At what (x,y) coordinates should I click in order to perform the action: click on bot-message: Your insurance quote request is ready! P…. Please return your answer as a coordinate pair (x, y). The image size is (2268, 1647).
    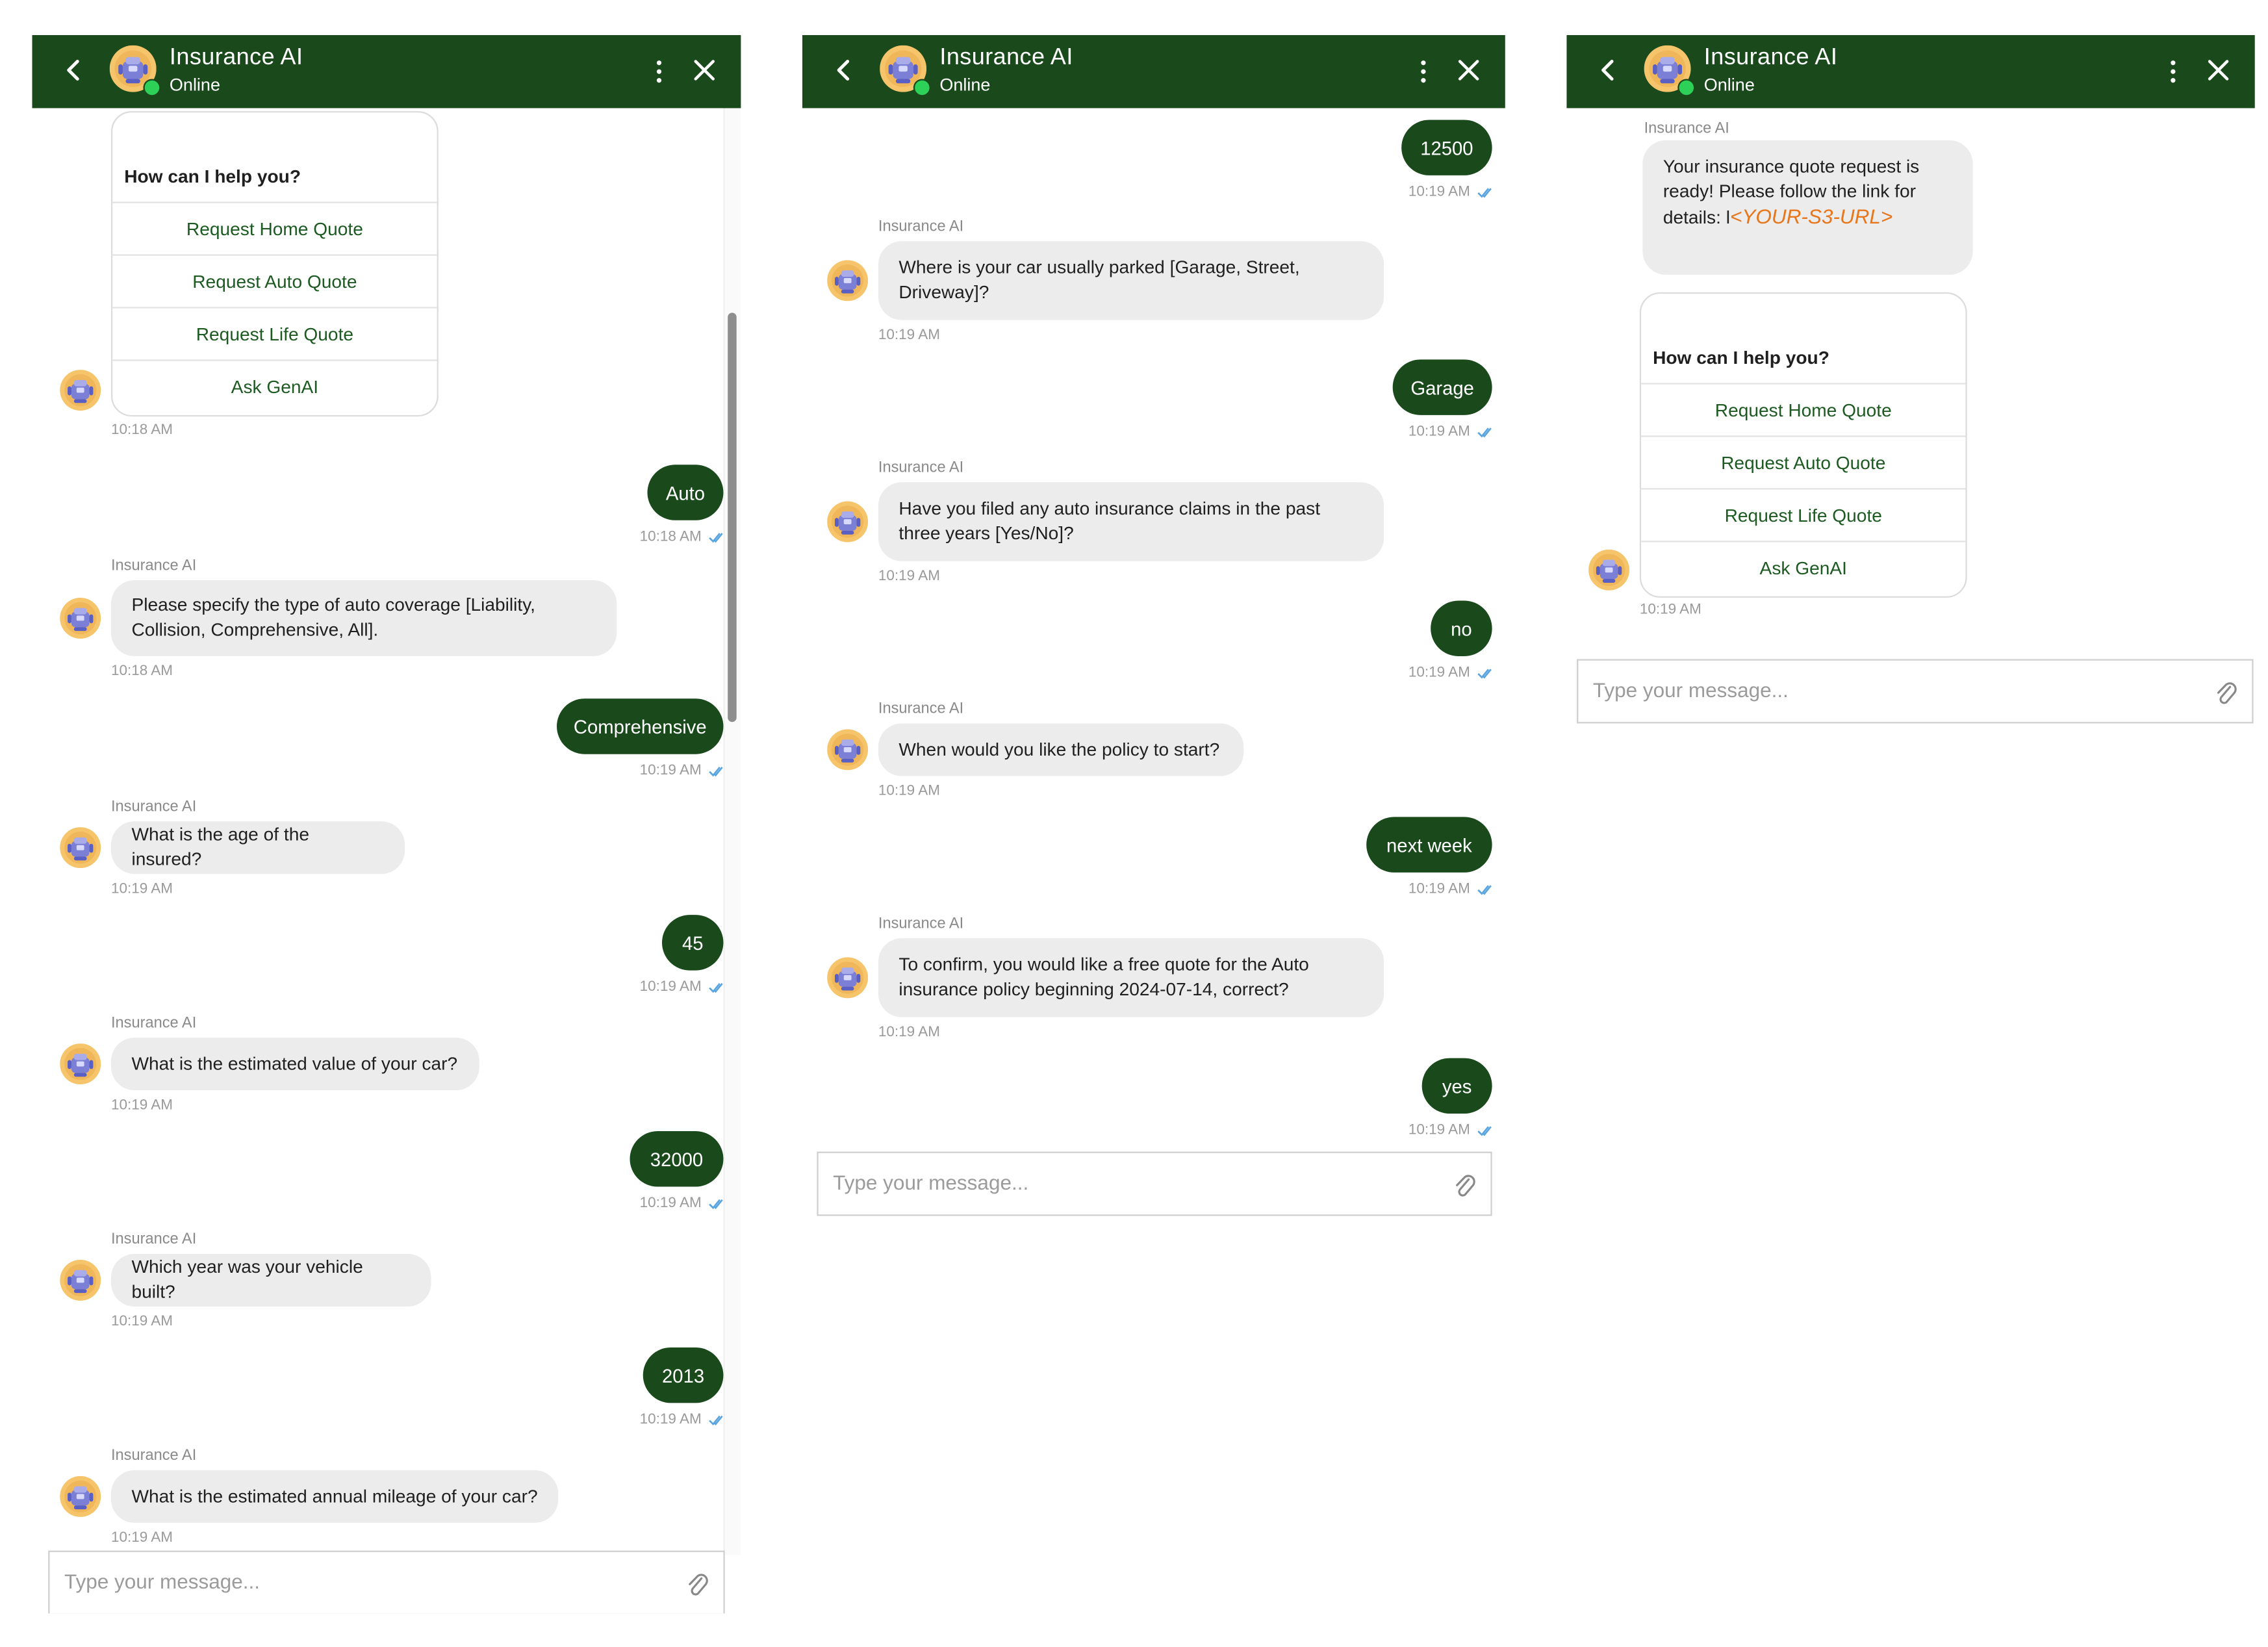
    Looking at the image, I should click on (1807, 208).